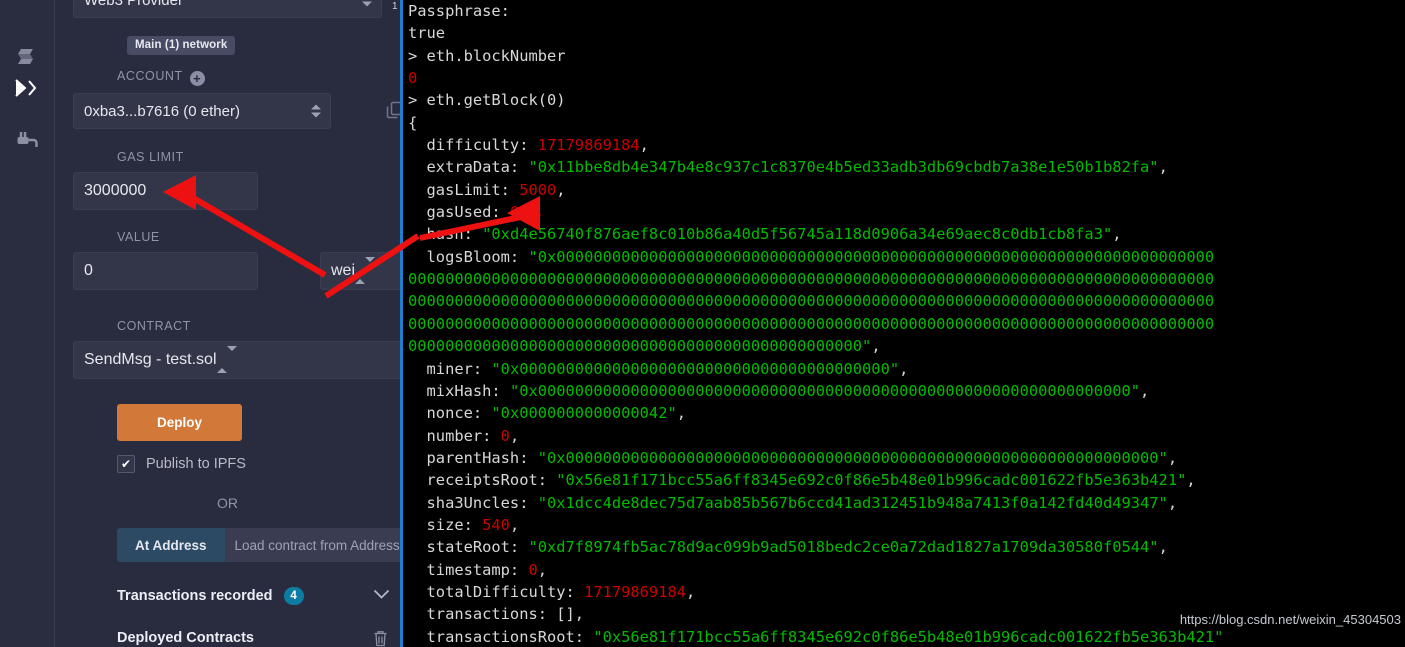 Image resolution: width=1405 pixels, height=647 pixels. I want to click on environment-select: Web3 Provider, so click(227, 9).